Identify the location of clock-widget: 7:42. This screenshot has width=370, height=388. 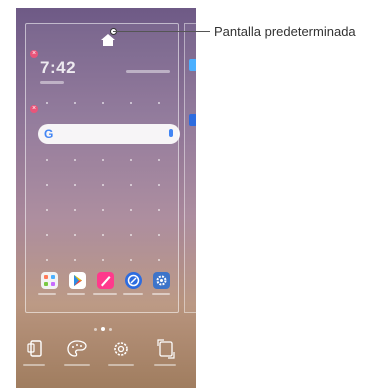
(58, 68).